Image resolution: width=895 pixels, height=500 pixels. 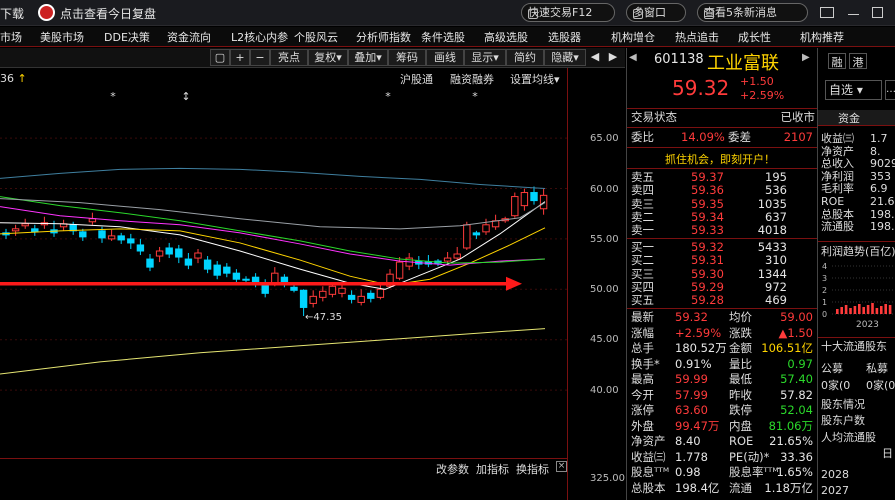 I want to click on chips-button: 筹码, so click(x=407, y=57).